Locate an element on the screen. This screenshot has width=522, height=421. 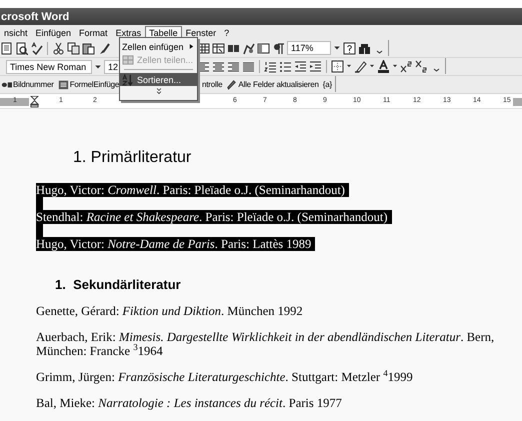
bibliography-entry: Grimm, Jürgen: Französische Literaturgeschichte. Stuttgart: Metzler $^{4}$1999 is located at coordinates (224, 377).